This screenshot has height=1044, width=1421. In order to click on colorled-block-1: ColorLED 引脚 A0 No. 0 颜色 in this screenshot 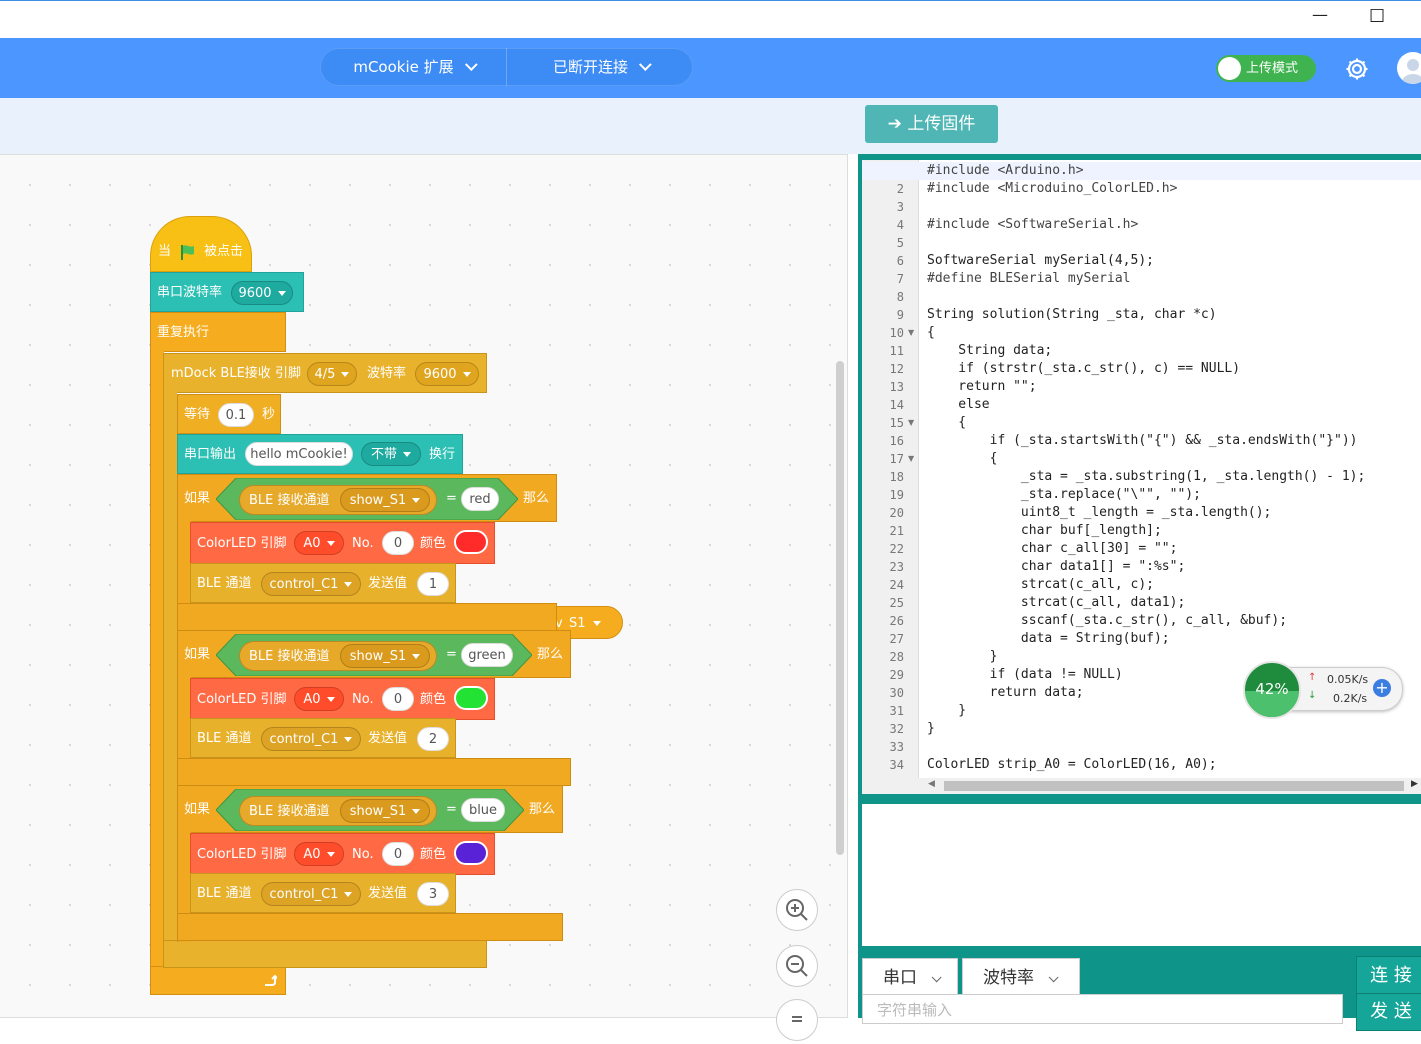, I will do `click(342, 543)`.